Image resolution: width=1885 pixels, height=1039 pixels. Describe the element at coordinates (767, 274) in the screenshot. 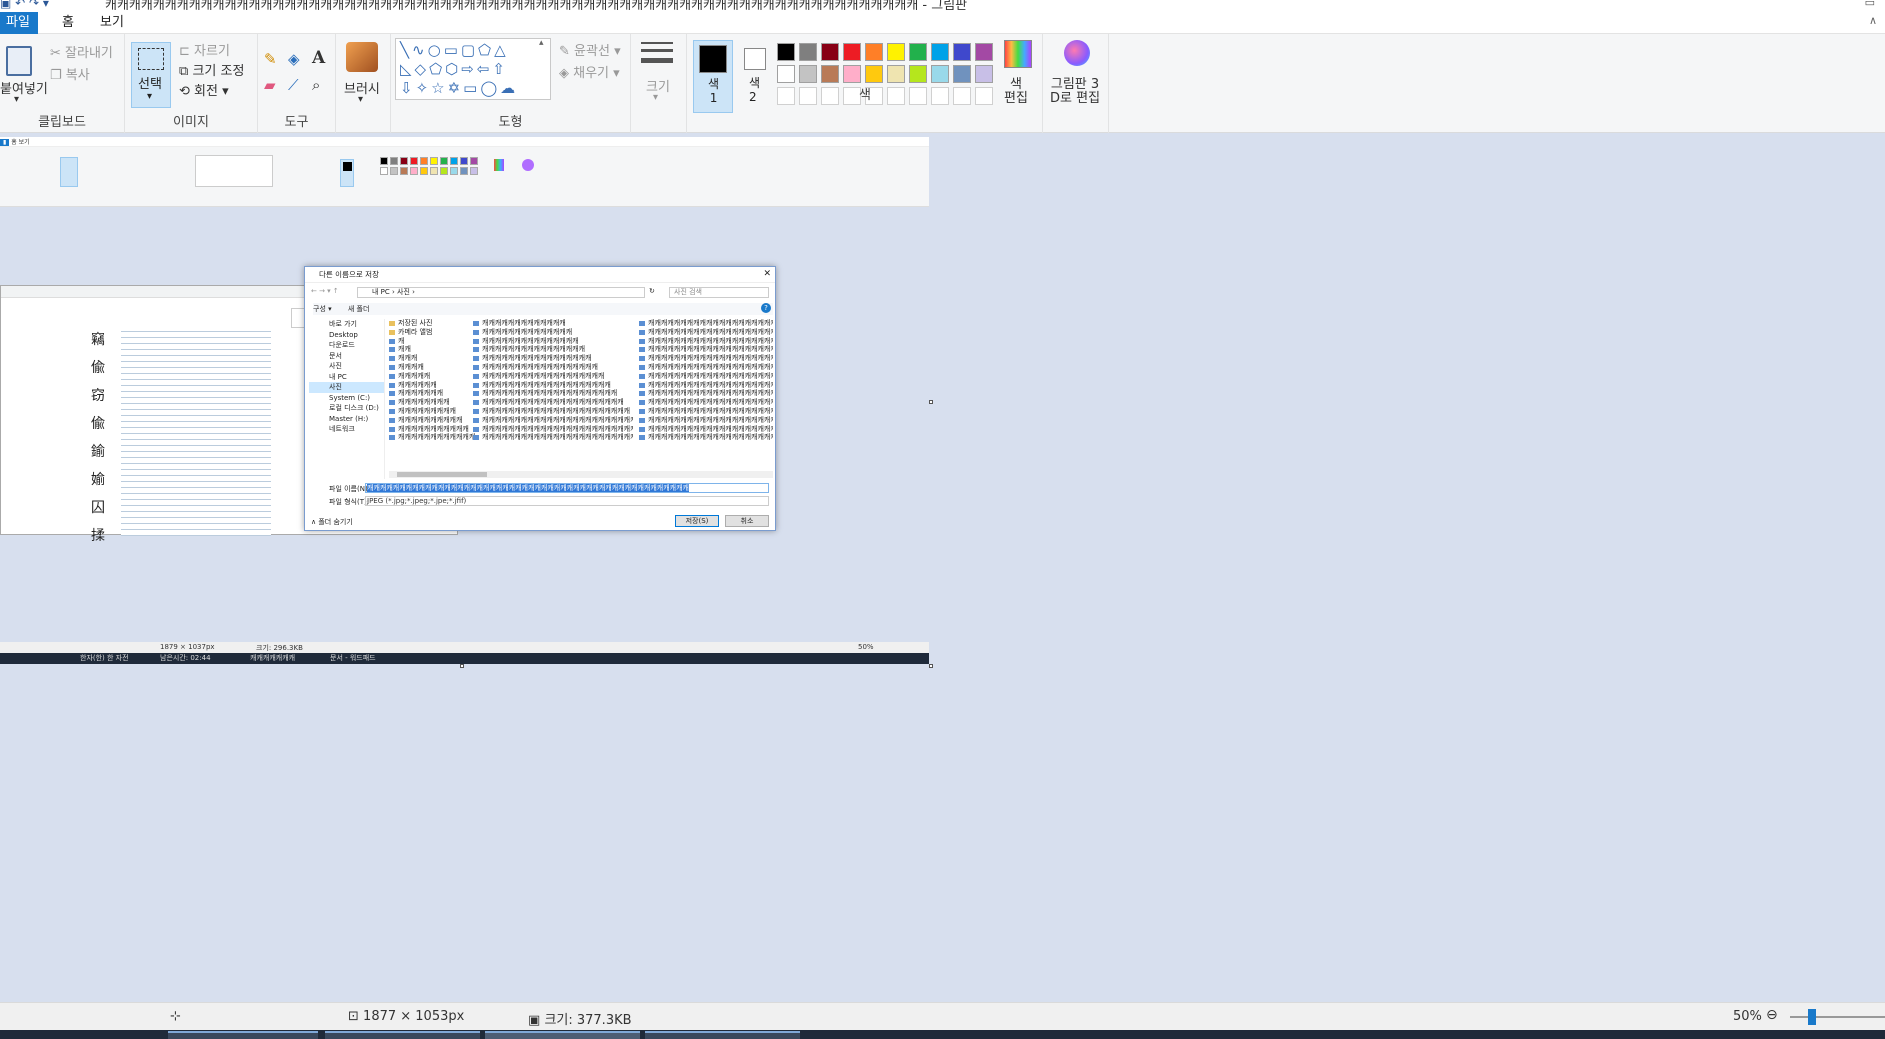

I see `close-icon: ✕` at that location.